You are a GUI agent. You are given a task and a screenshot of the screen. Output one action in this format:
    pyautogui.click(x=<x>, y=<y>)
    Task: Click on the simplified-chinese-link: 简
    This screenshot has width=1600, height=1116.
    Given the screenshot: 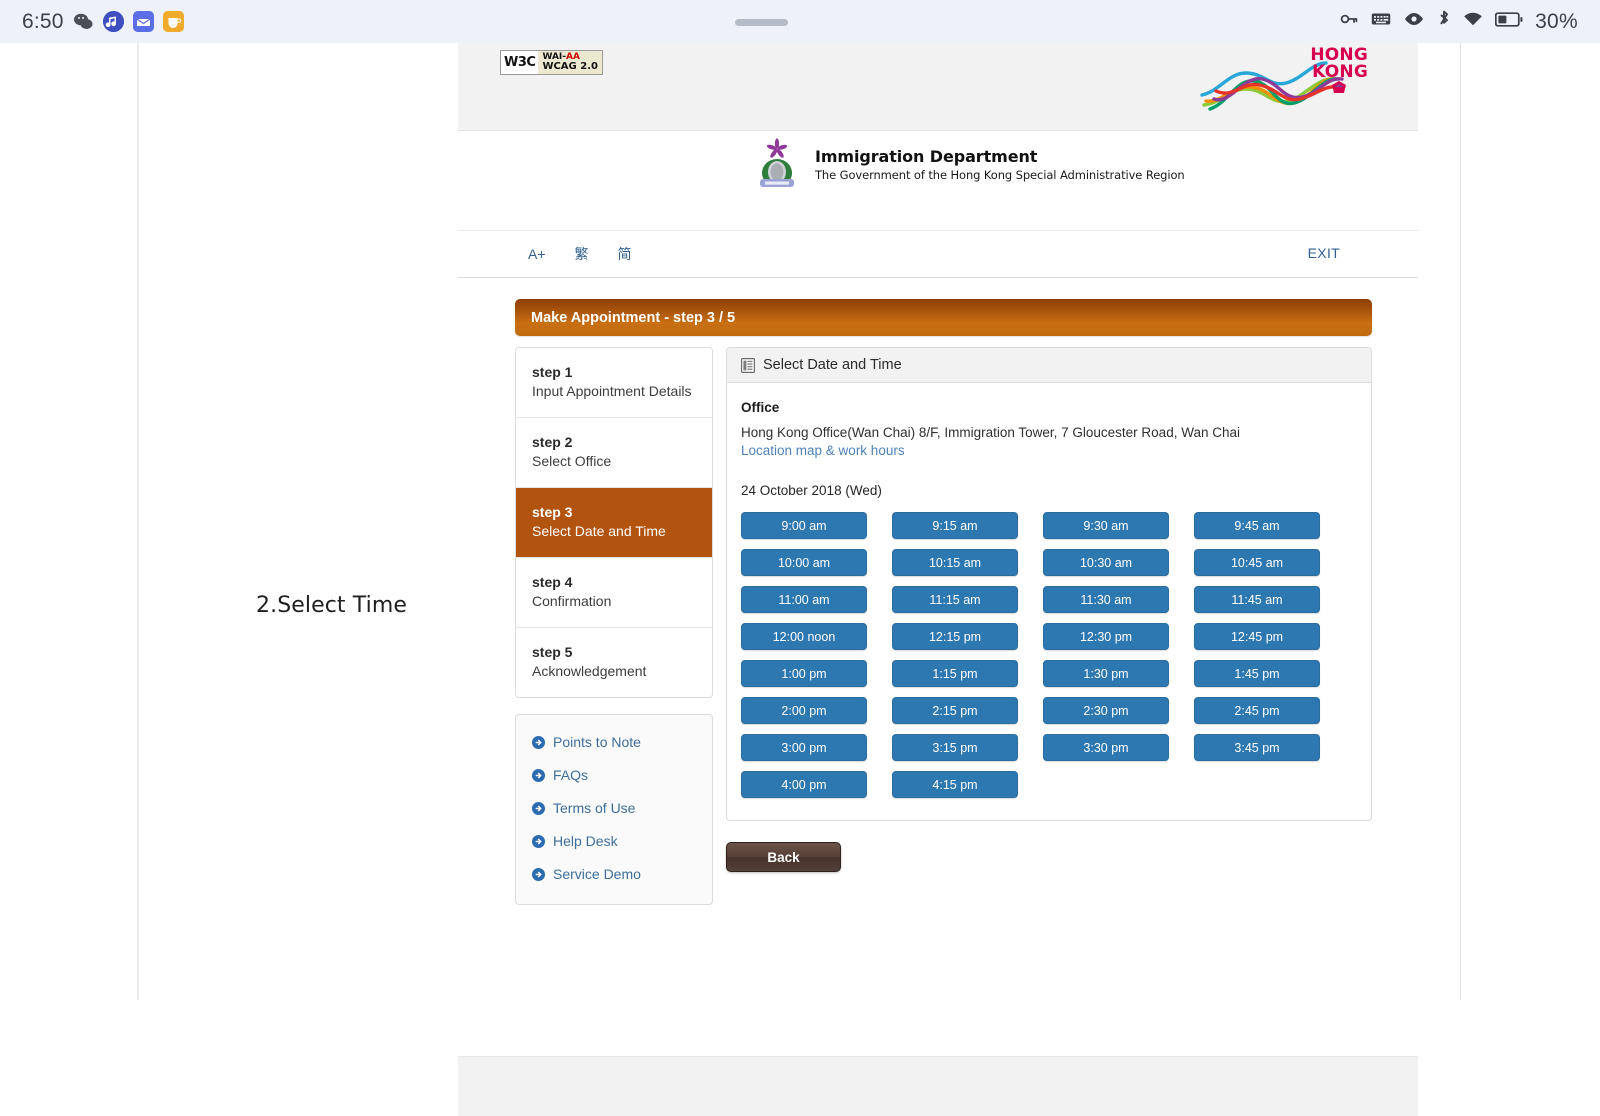 What is the action you would take?
    pyautogui.click(x=625, y=254)
    